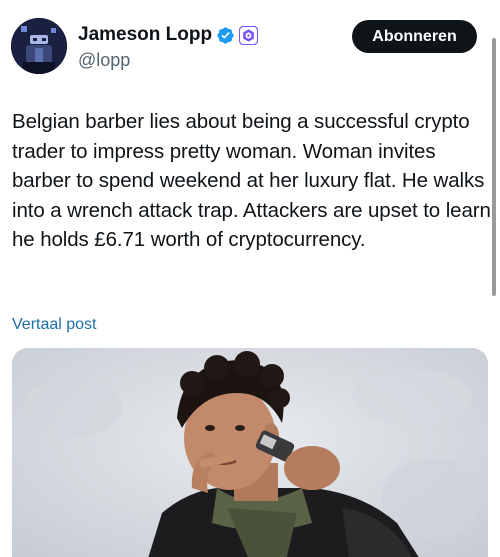 This screenshot has height=557, width=500. What do you see at coordinates (225, 35) in the screenshot?
I see `verified-badge-icon` at bounding box center [225, 35].